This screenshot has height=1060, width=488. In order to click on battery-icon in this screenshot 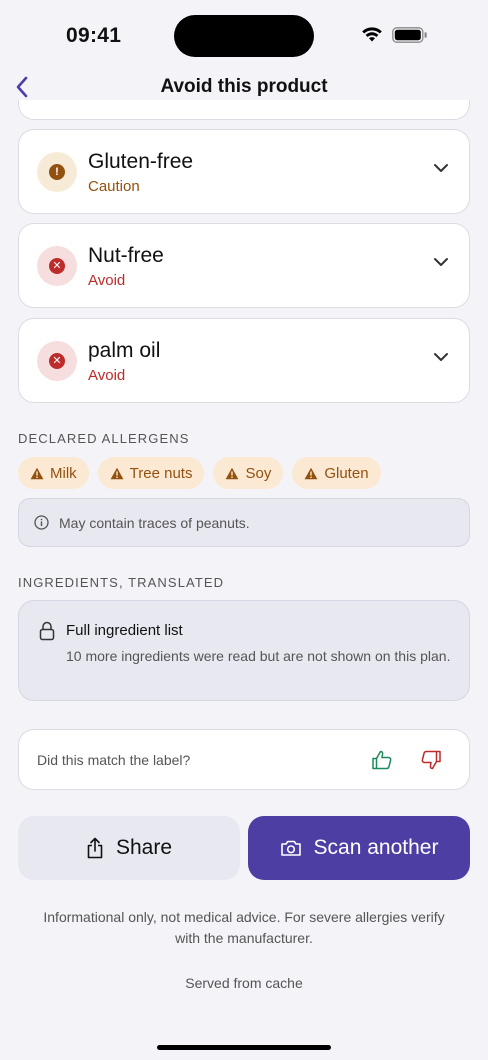, I will do `click(409, 35)`.